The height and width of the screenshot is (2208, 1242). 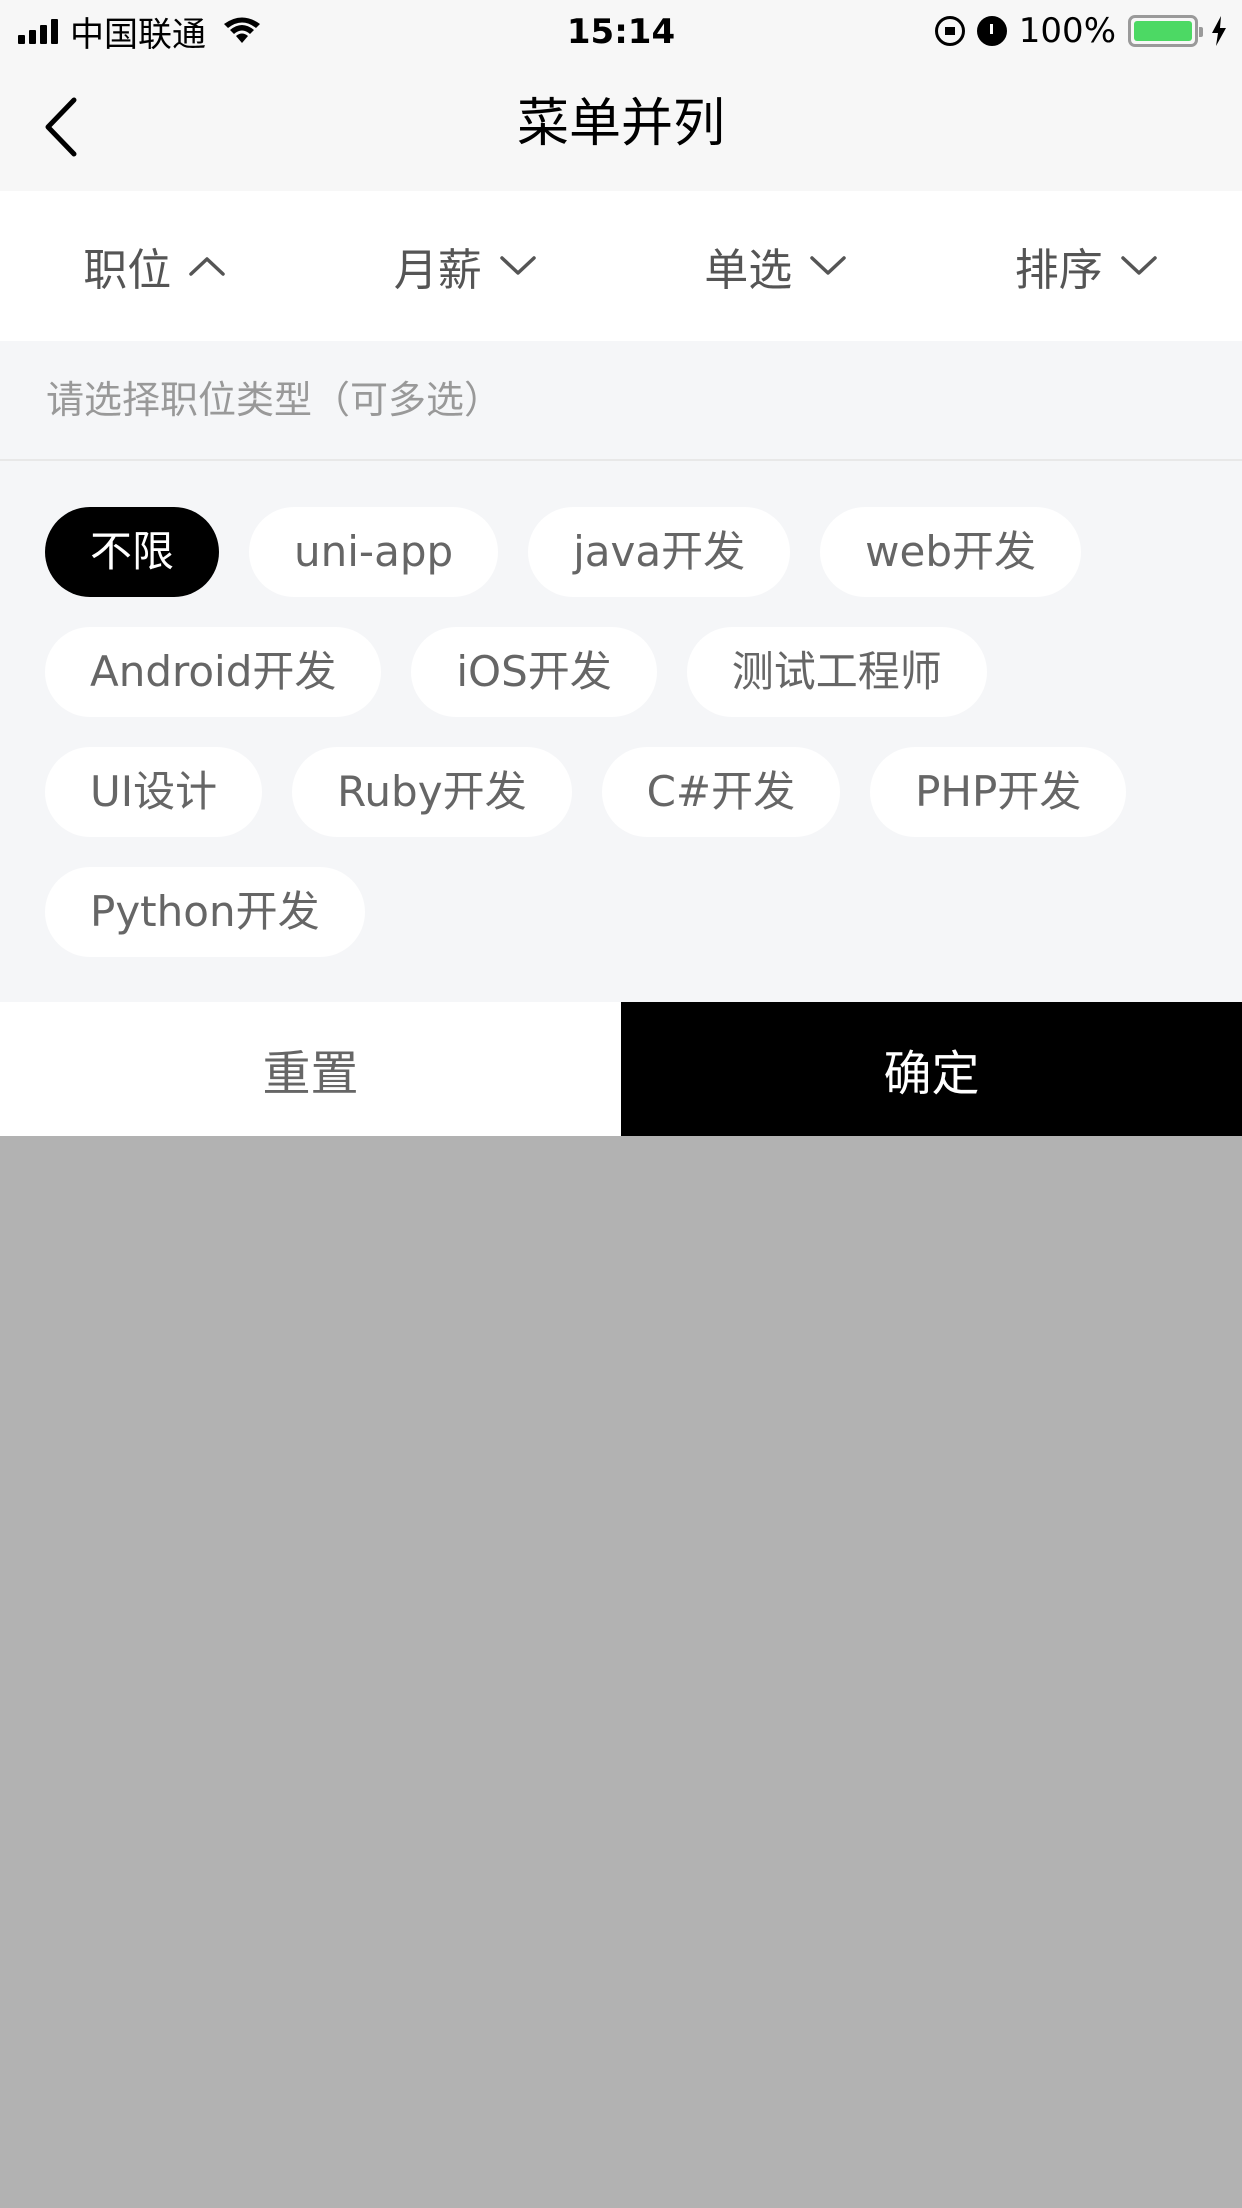 What do you see at coordinates (836, 672) in the screenshot?
I see `option-chip: 测试工程师` at bounding box center [836, 672].